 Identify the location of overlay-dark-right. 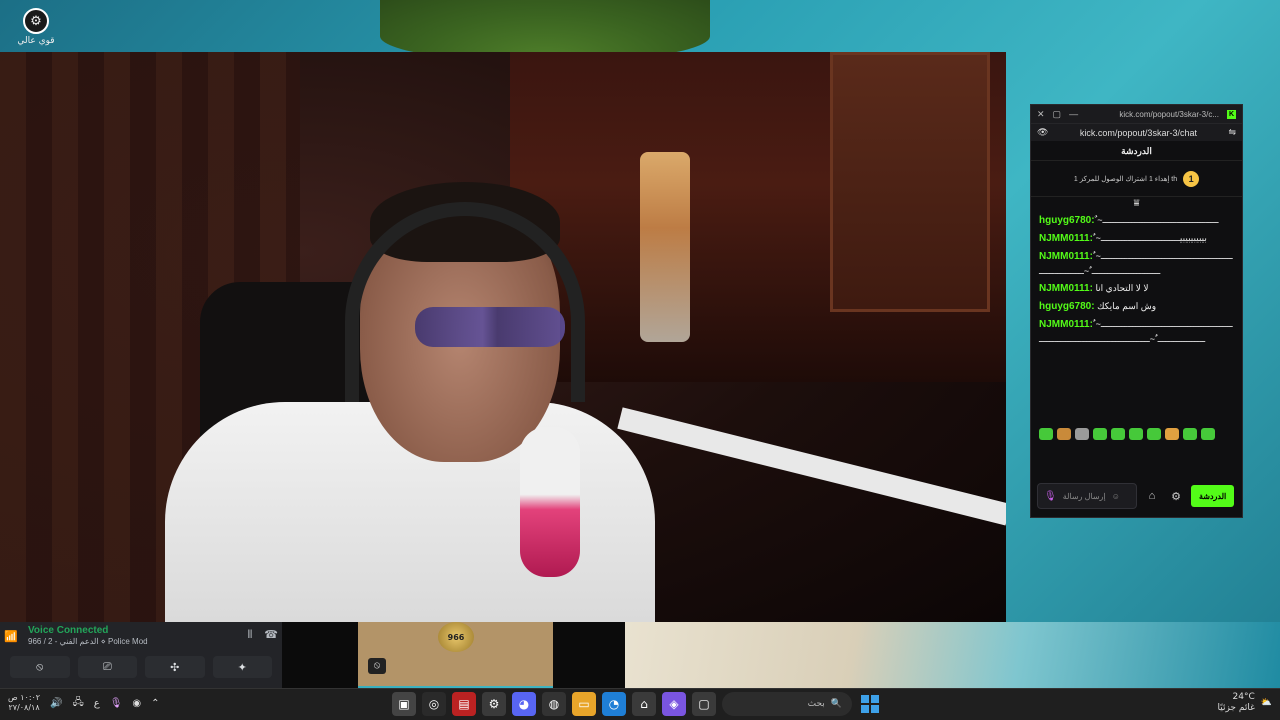
(589, 655).